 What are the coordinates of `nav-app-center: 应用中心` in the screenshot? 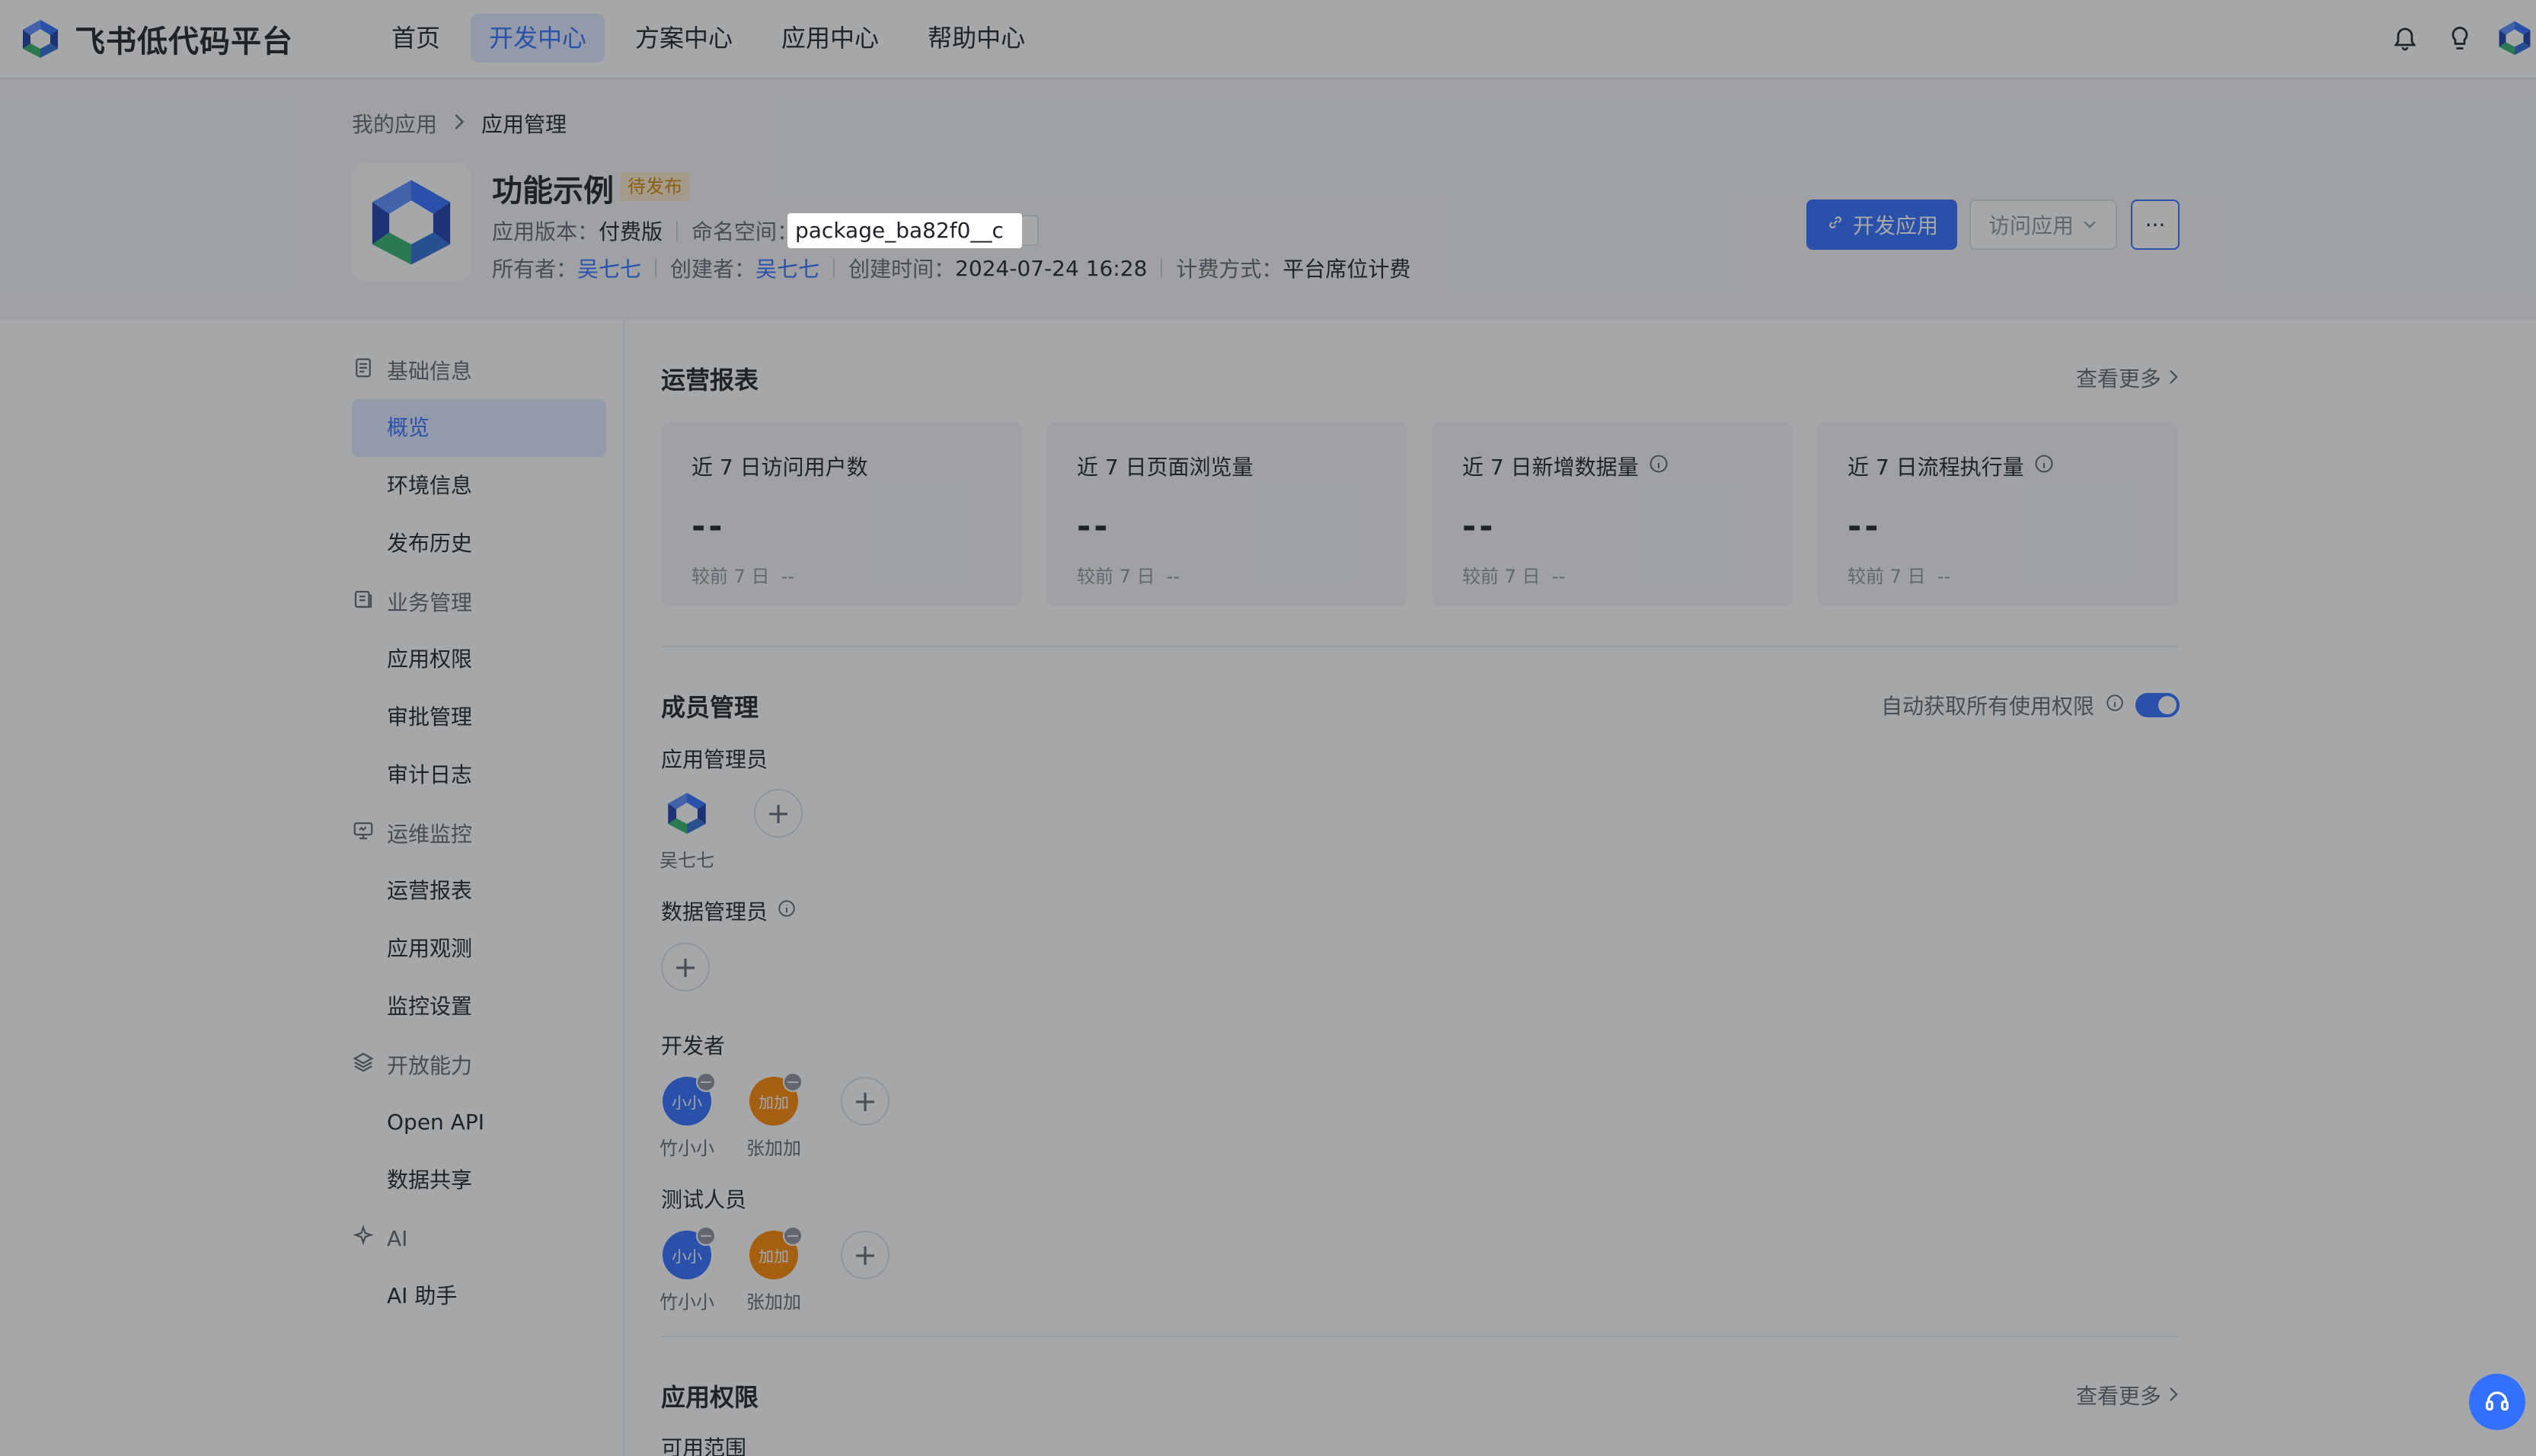 It's located at (830, 38).